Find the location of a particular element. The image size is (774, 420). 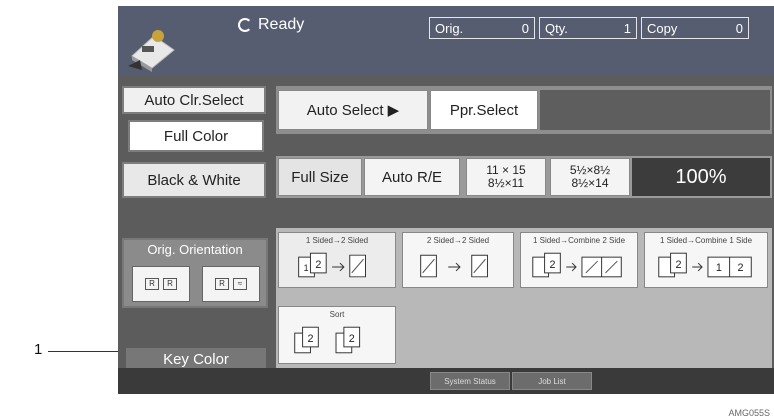

copy-label: Copy is located at coordinates (662, 28).